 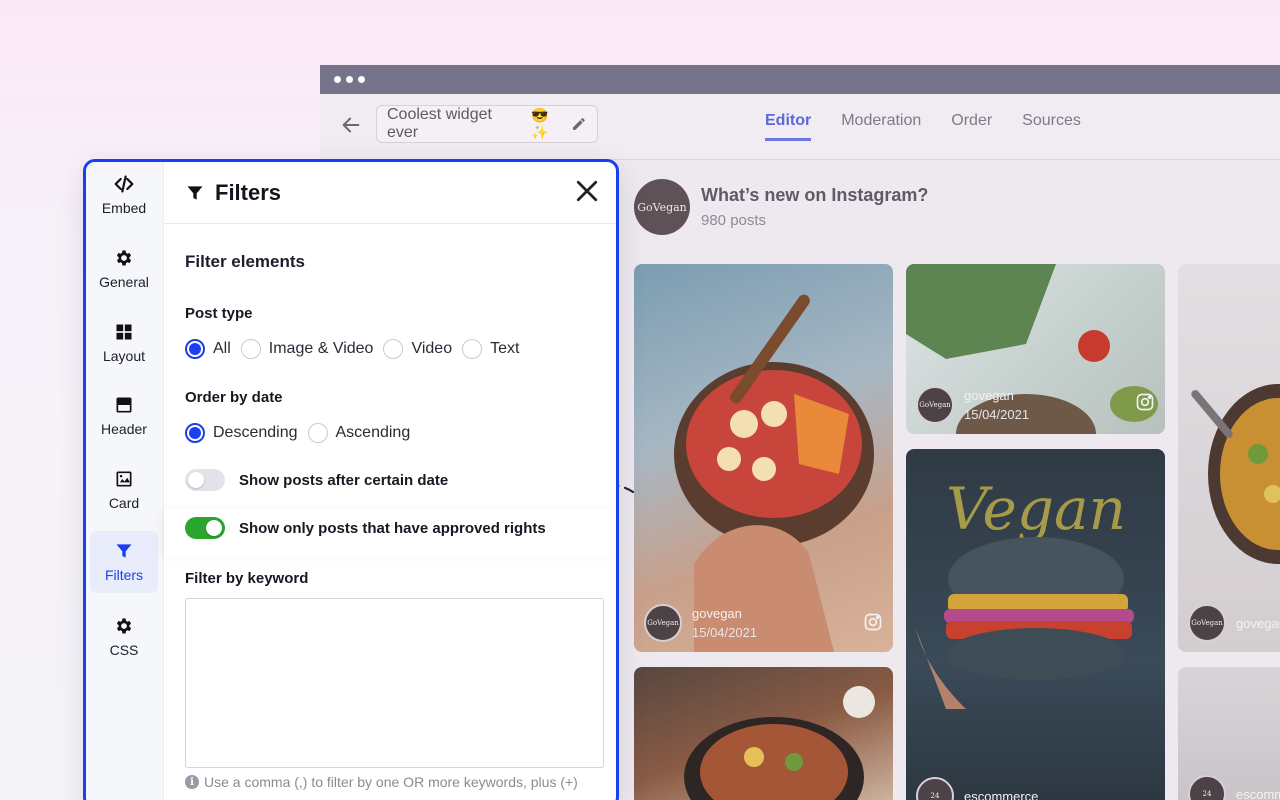 I want to click on widget-title-emoji: 😎✨, so click(x=540, y=123).